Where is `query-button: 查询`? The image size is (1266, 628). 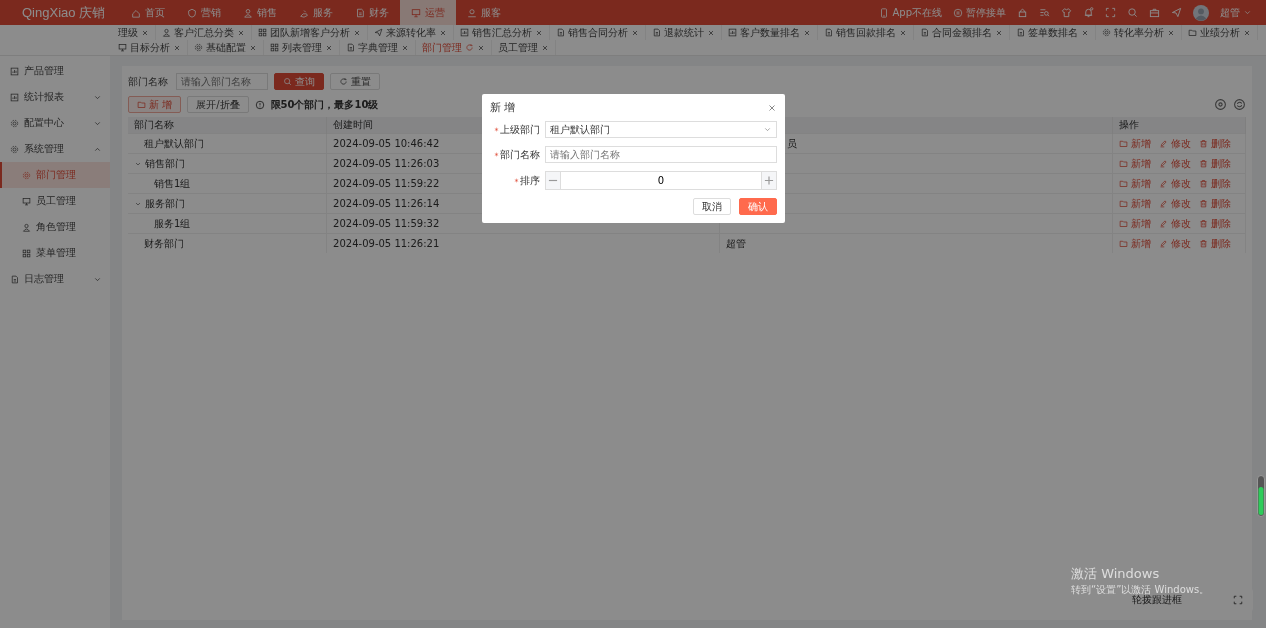 query-button: 查询 is located at coordinates (299, 81).